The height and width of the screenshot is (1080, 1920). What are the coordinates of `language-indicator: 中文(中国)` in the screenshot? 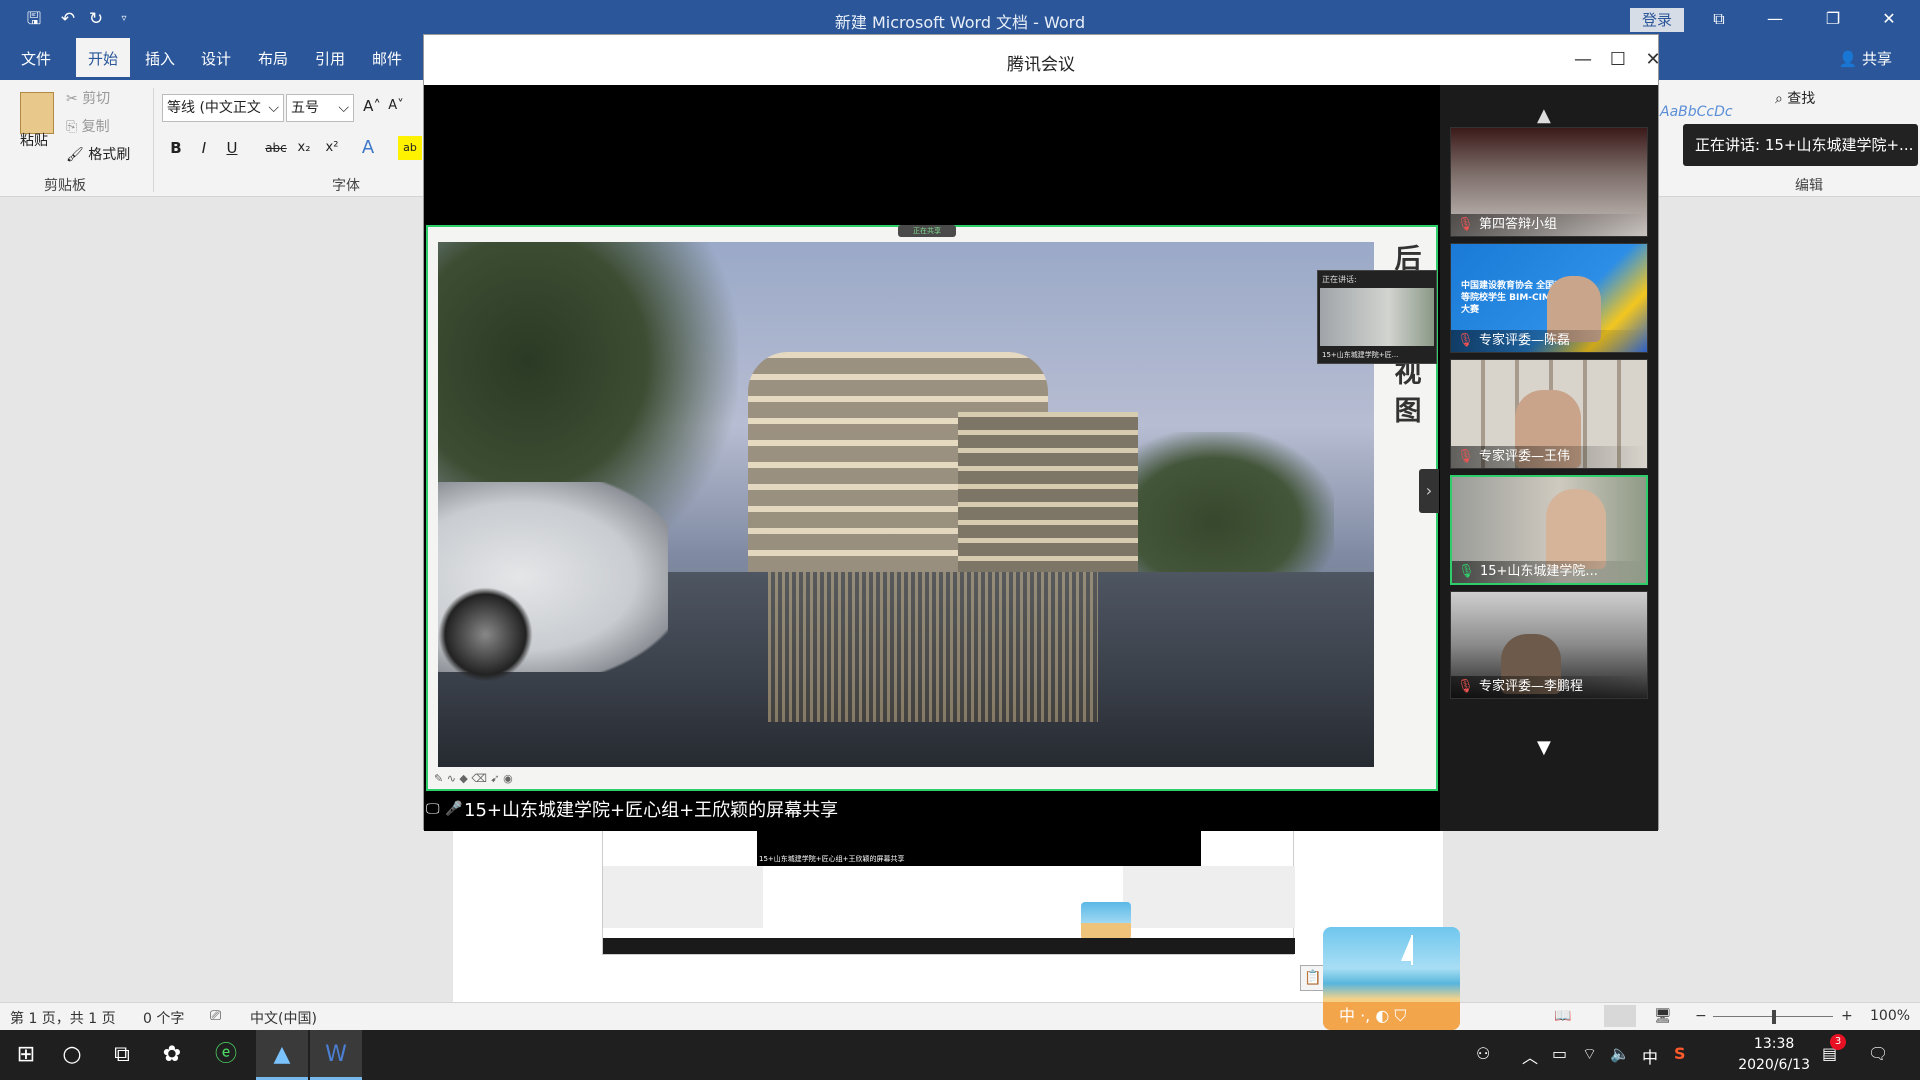 It's located at (283, 1018).